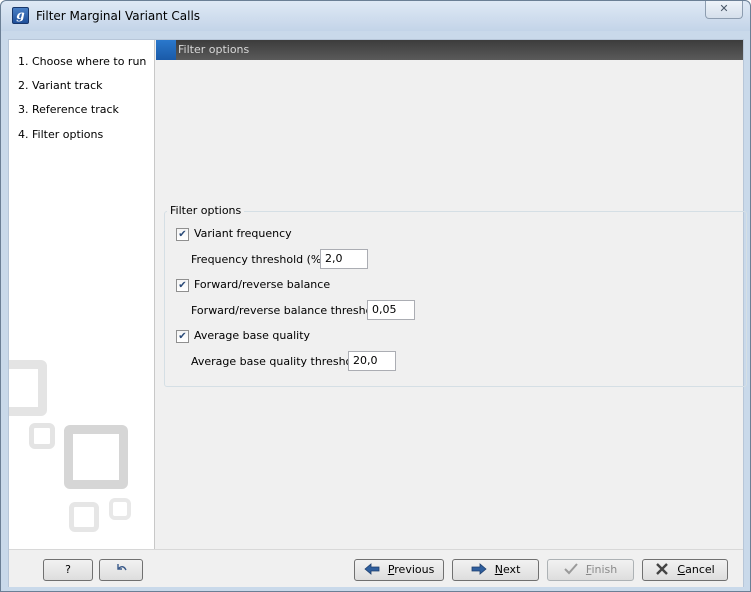 The height and width of the screenshot is (592, 751). What do you see at coordinates (590, 570) in the screenshot?
I see `finish-button: Finish` at bounding box center [590, 570].